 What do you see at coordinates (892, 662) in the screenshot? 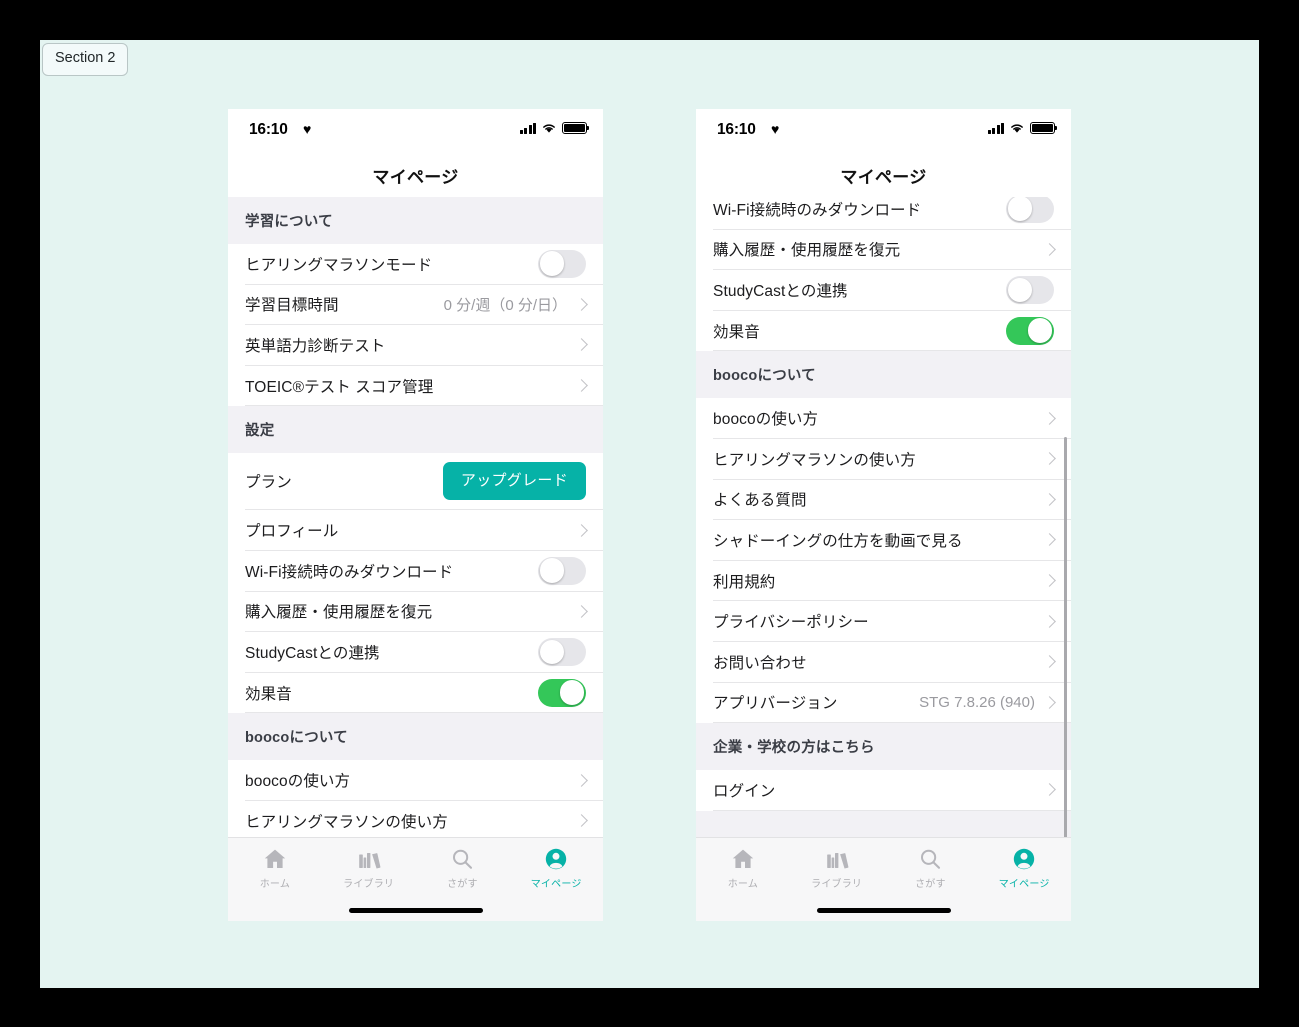
I see `settings-row: お問い合わせ` at bounding box center [892, 662].